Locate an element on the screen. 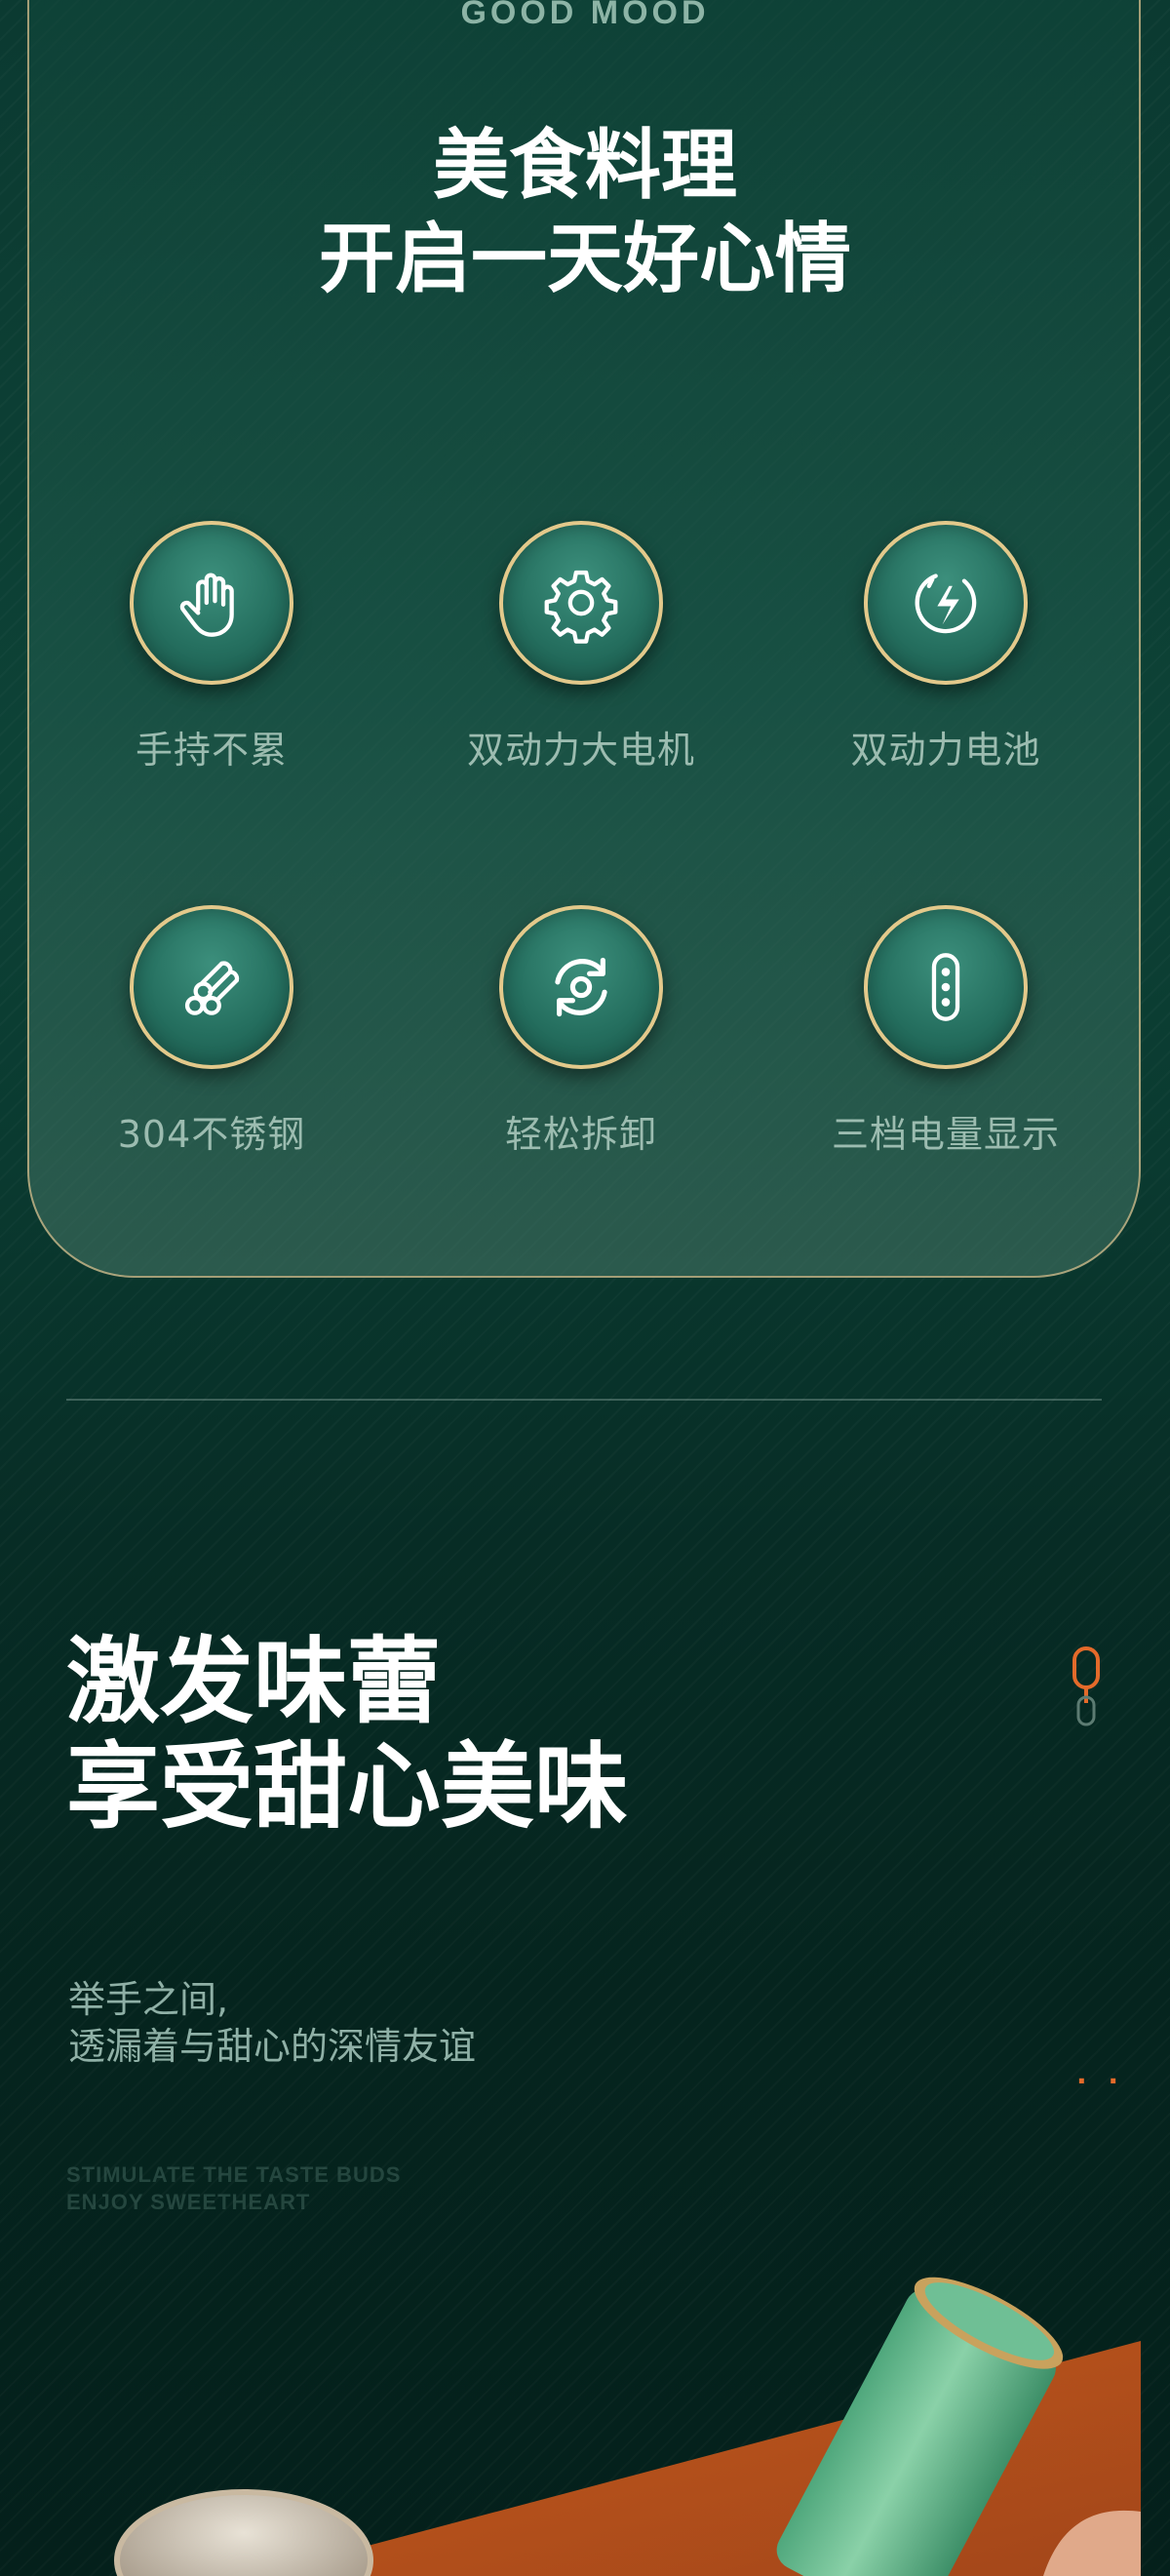 The image size is (1170, 2576). feature-motor-badge is located at coordinates (581, 603).